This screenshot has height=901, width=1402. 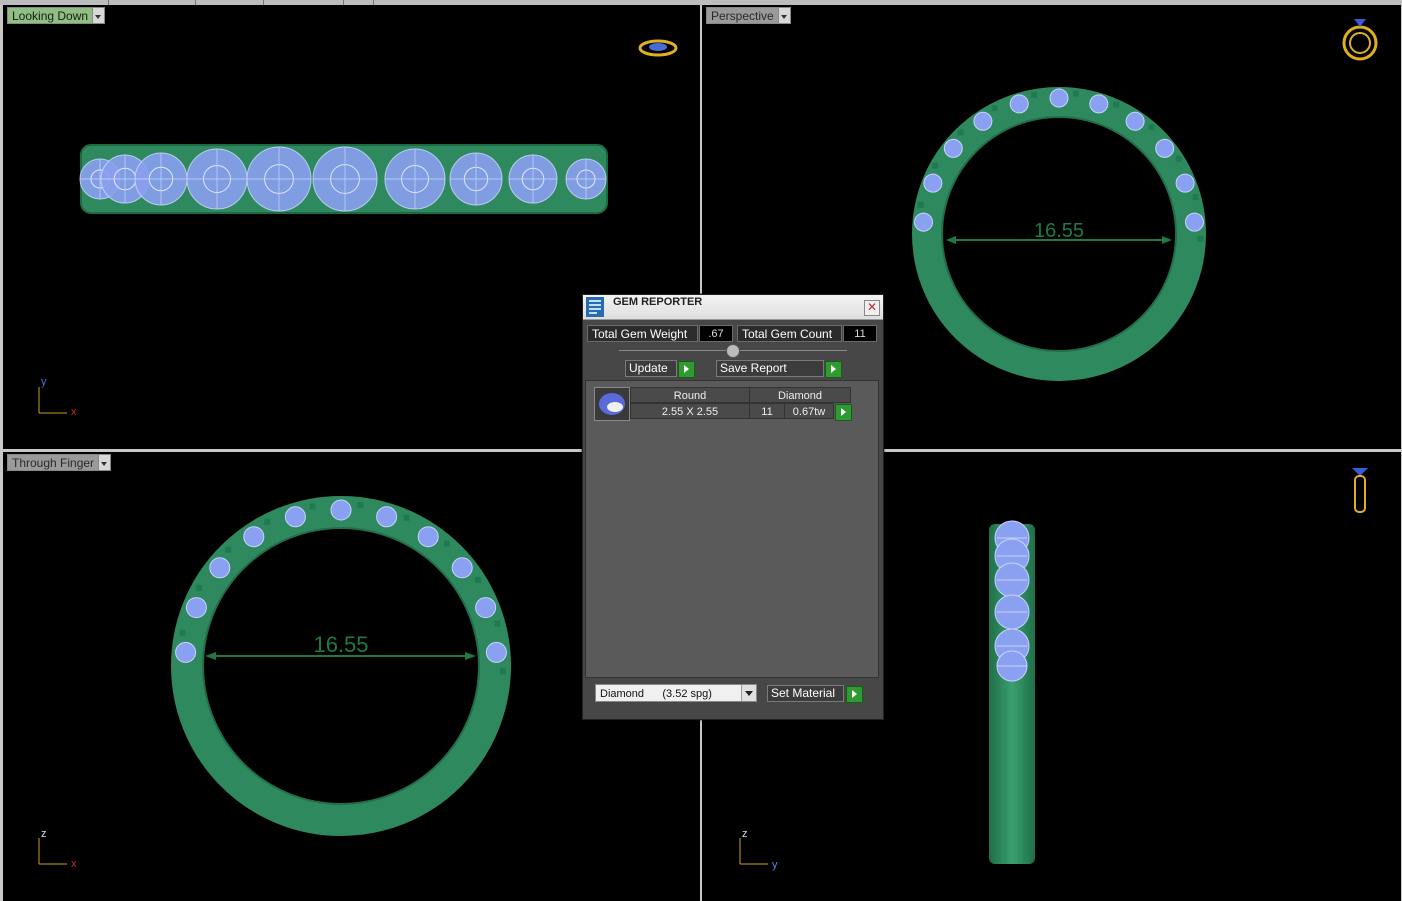 I want to click on gem-material-header: Diamond, so click(x=800, y=395).